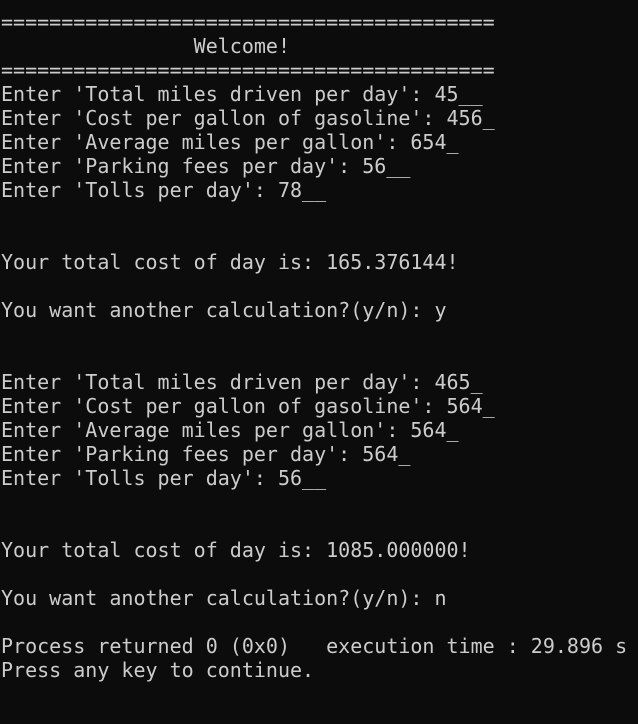 The height and width of the screenshot is (724, 638). I want to click on press-key-line: Press any key to continue., so click(158, 670).